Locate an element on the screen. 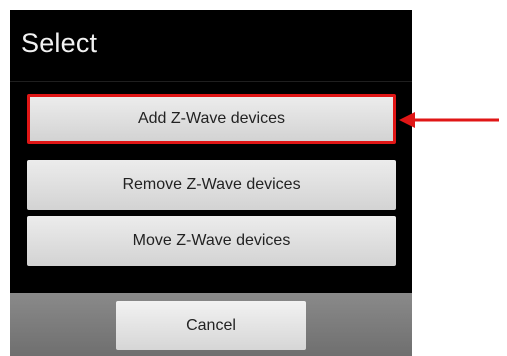 This screenshot has height=356, width=507. annotation-arrow-icon is located at coordinates (449, 120).